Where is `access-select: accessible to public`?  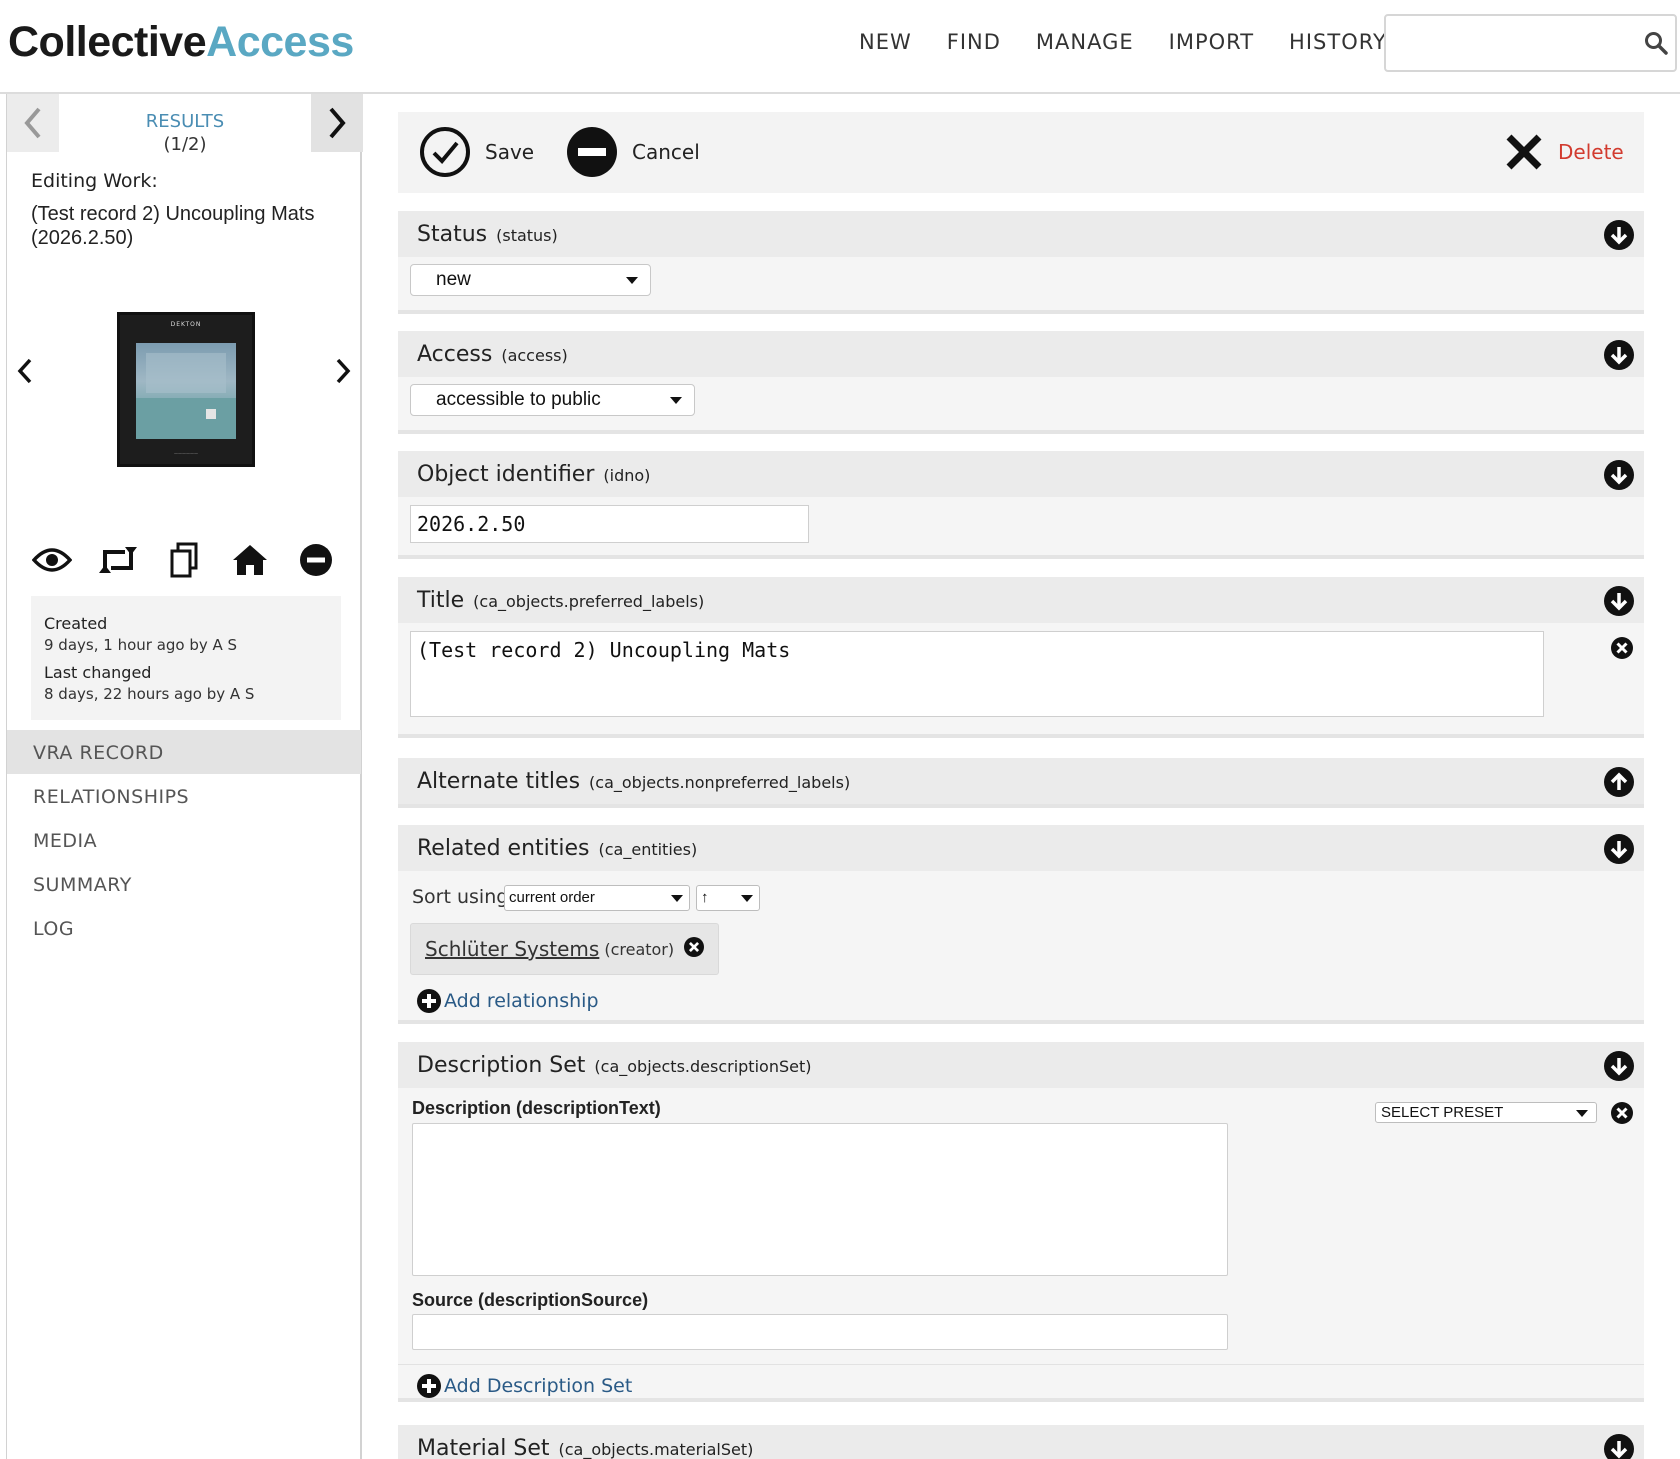
access-select: accessible to public is located at coordinates (552, 400).